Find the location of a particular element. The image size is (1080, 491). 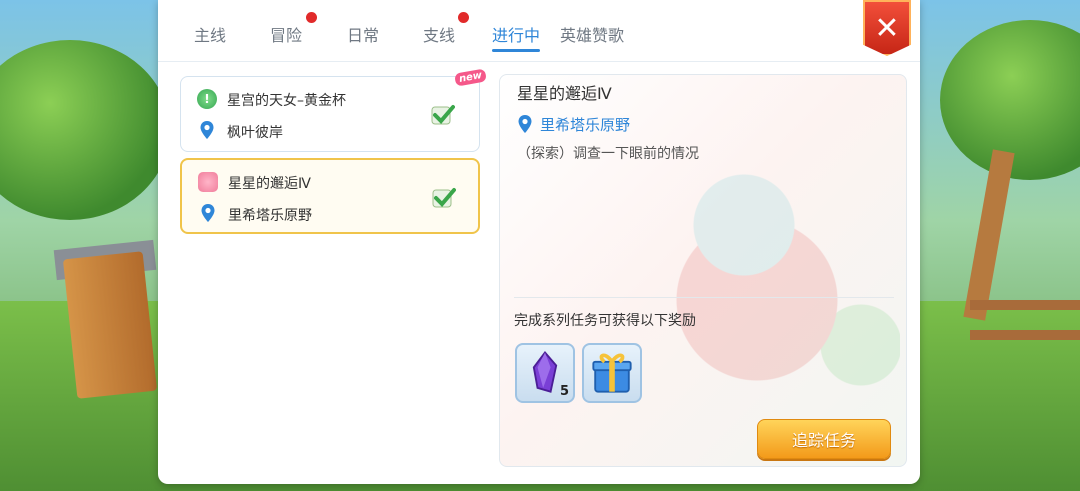

tab-hero-anthem: 英雄赞歌 is located at coordinates (592, 37).